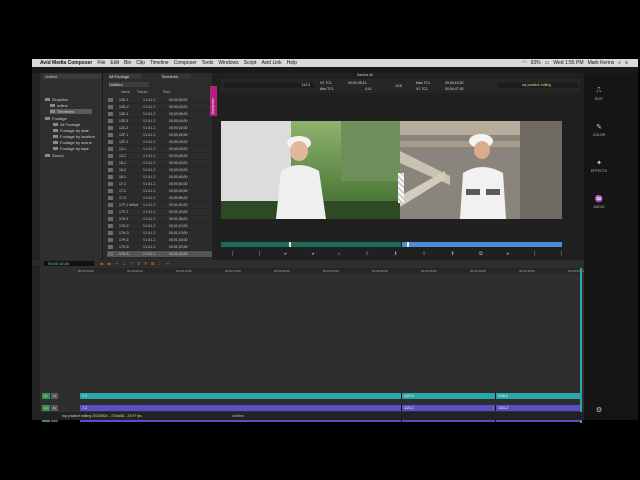  Describe the element at coordinates (250, 63) in the screenshot. I see `menu-script: Script` at that location.